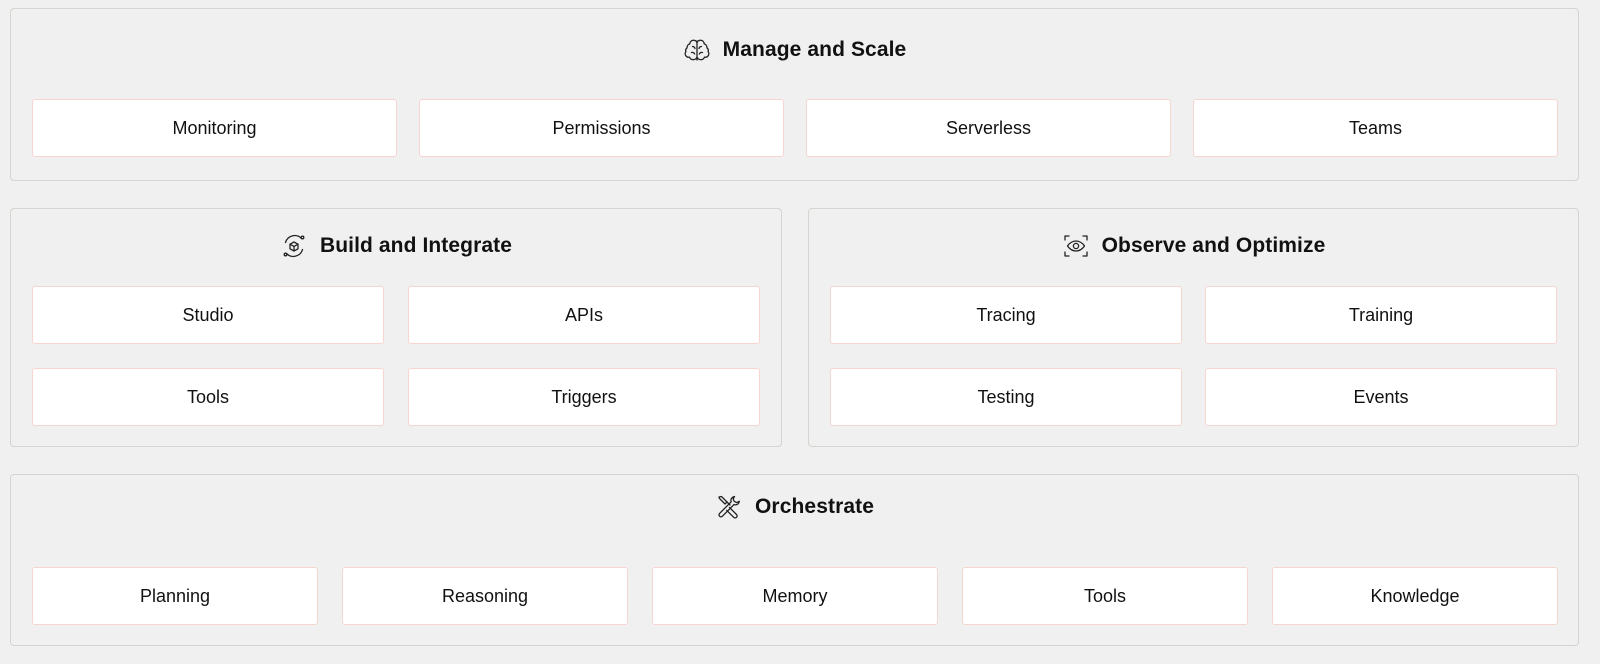 This screenshot has height=664, width=1600. Describe the element at coordinates (697, 50) in the screenshot. I see `brain-icon` at that location.